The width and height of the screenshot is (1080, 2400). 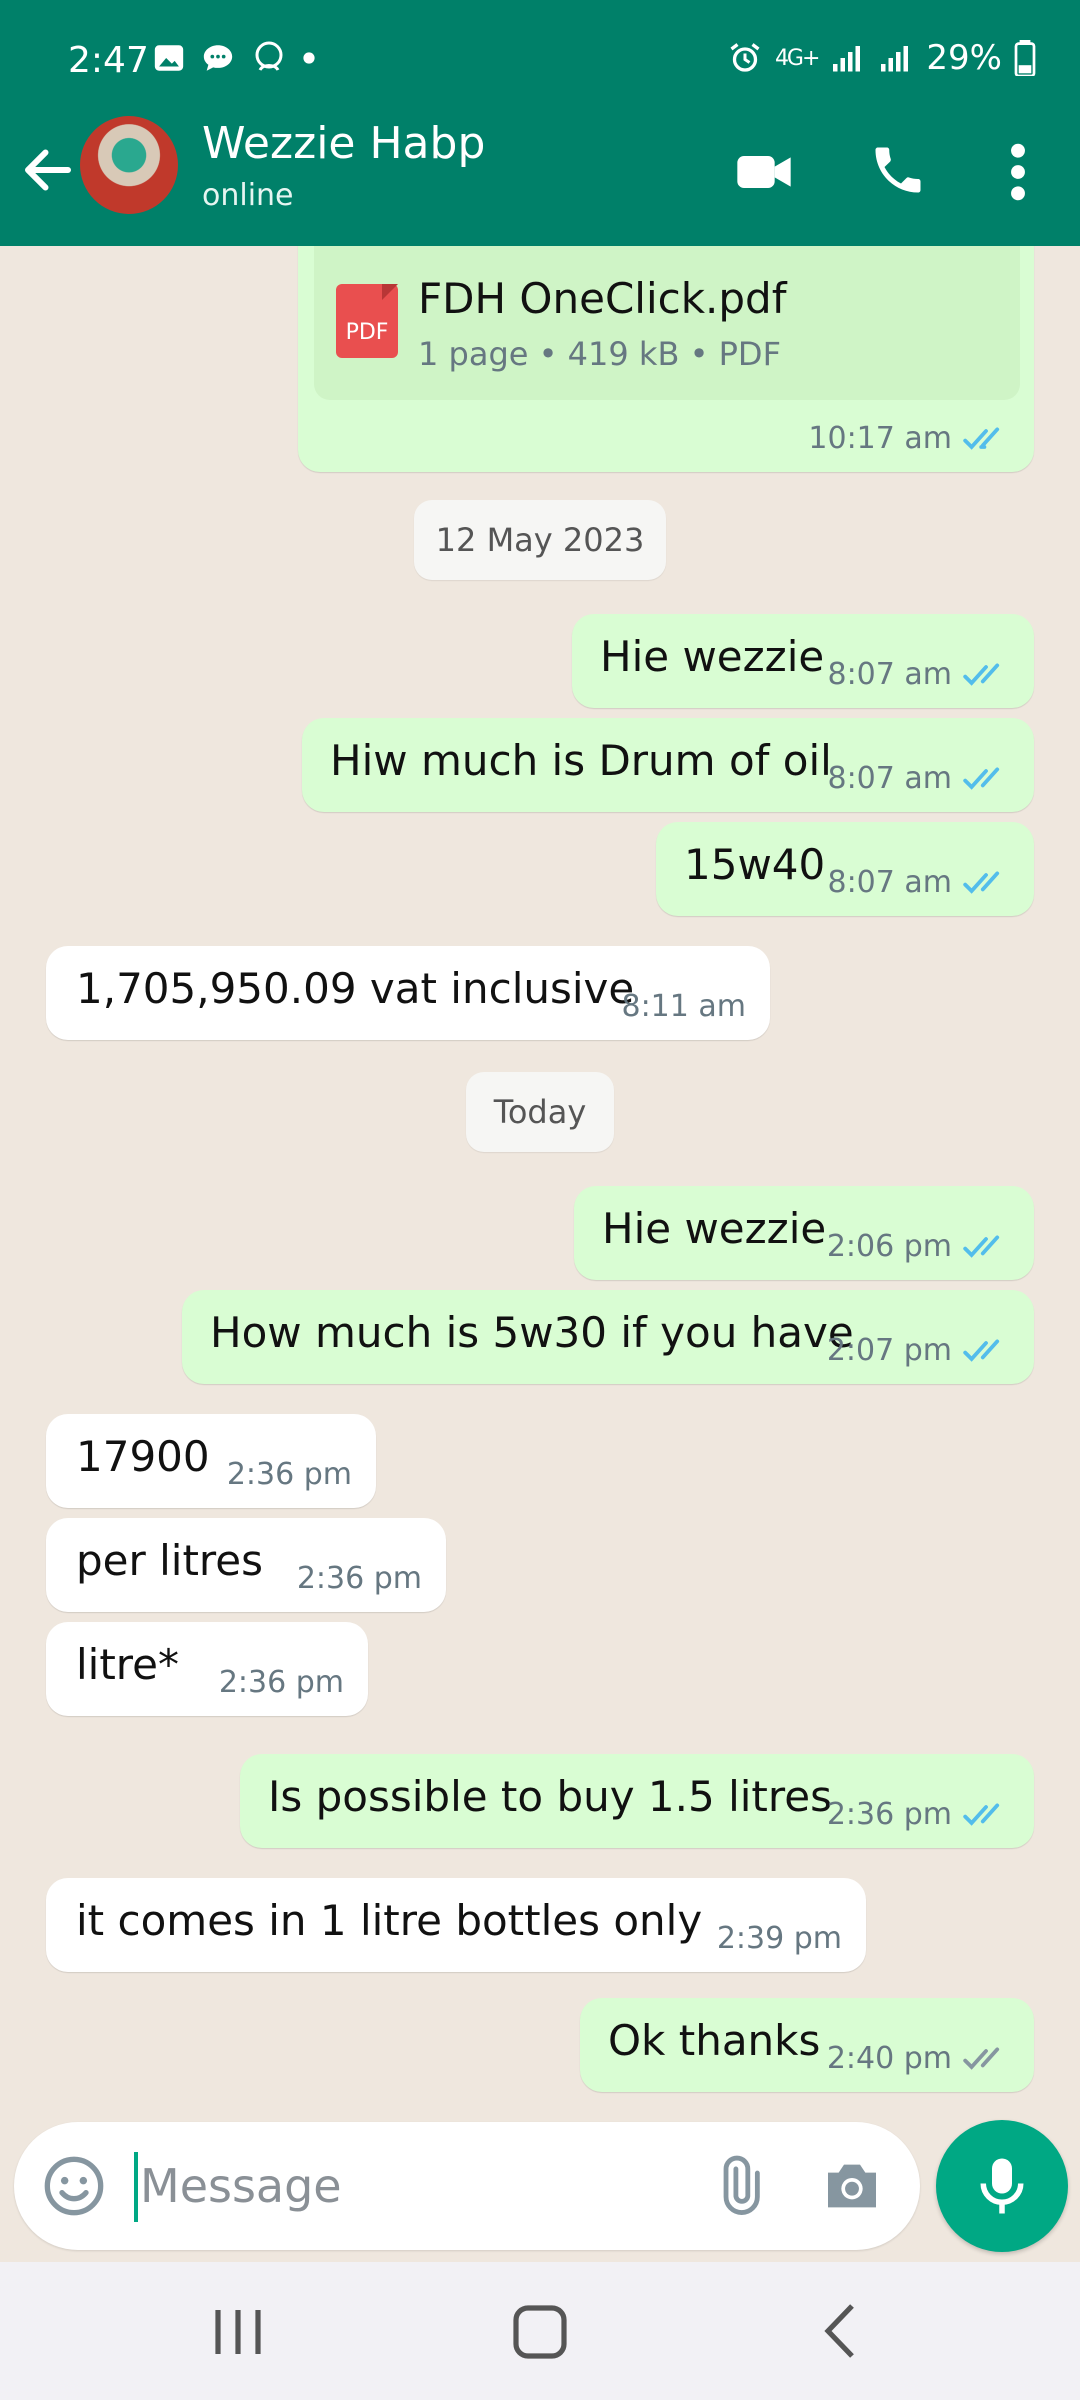 I want to click on video-call-icon, so click(x=764, y=172).